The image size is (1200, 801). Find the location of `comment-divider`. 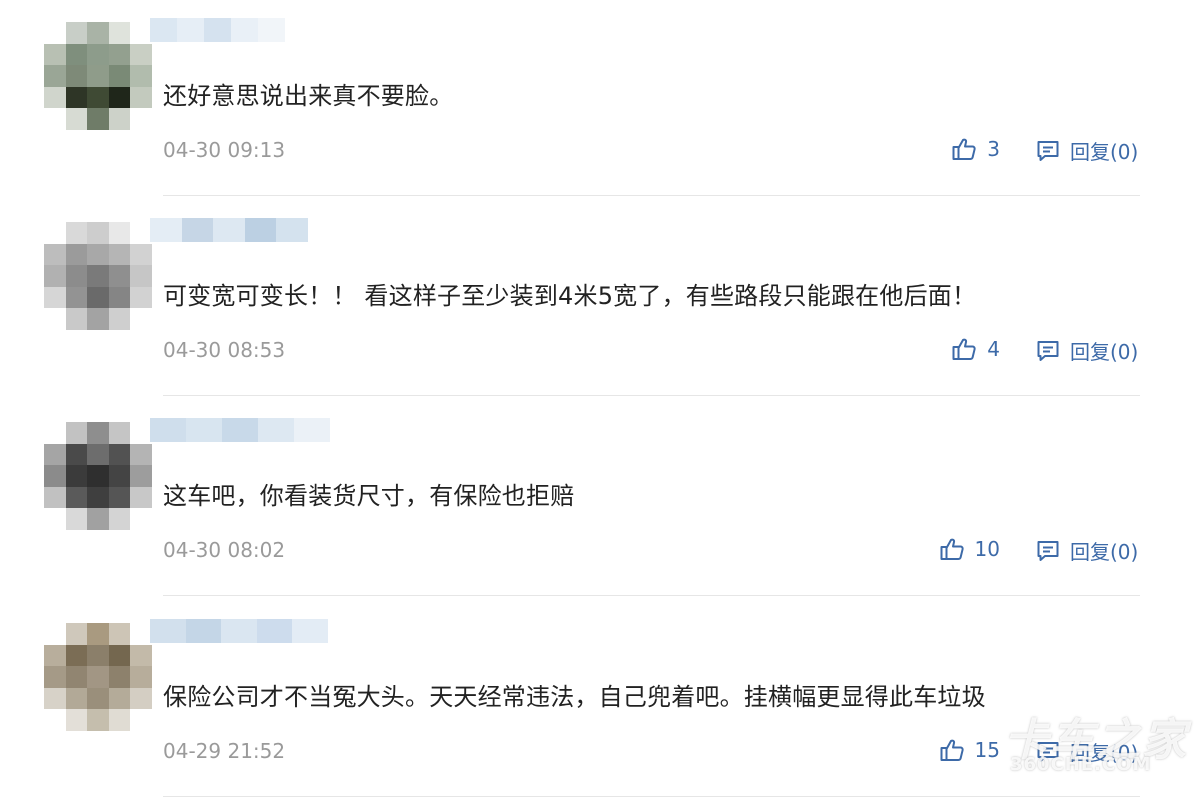

comment-divider is located at coordinates (651, 395).